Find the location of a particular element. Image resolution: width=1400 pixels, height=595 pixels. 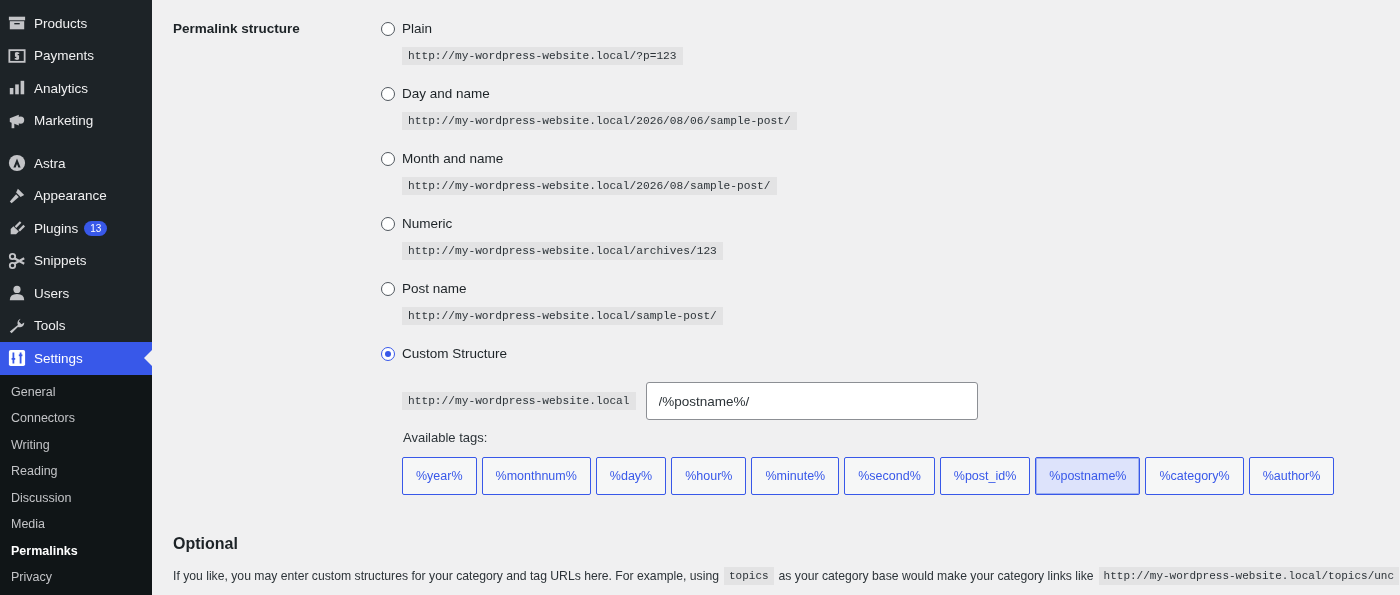

submenu-item: Connectors is located at coordinates (76, 418).